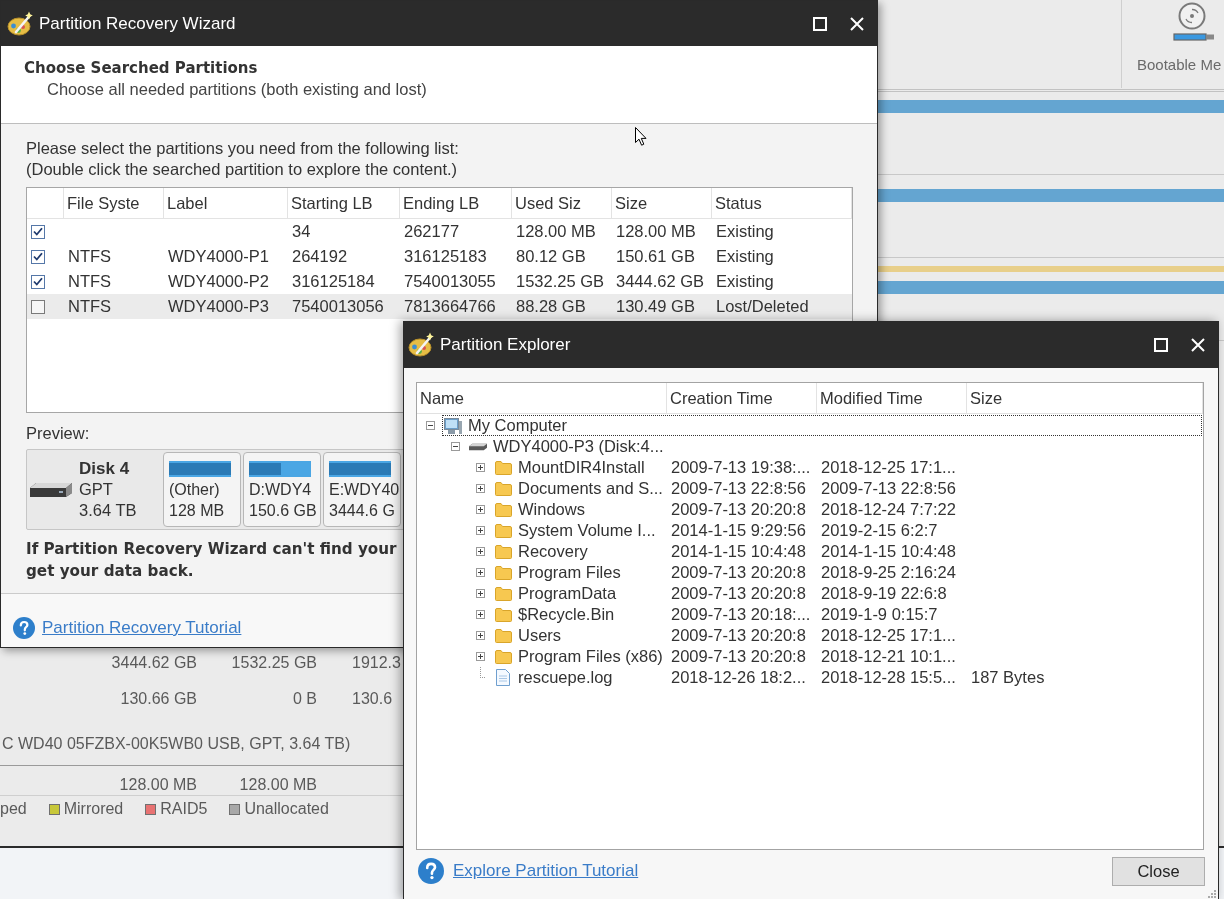 This screenshot has width=1224, height=899. What do you see at coordinates (810, 572) in the screenshot?
I see `tree-row: Program Files 2009-7-13 20:20:8 2018-9-25 2:16:24` at bounding box center [810, 572].